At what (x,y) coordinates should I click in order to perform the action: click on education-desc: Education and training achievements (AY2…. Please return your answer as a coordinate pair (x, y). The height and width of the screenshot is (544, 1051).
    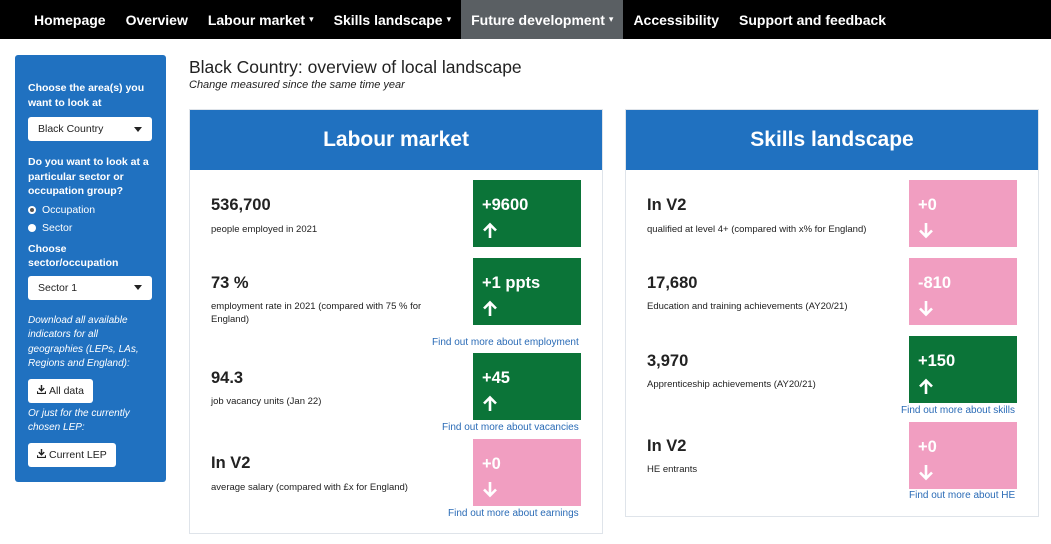
    Looking at the image, I should click on (747, 306).